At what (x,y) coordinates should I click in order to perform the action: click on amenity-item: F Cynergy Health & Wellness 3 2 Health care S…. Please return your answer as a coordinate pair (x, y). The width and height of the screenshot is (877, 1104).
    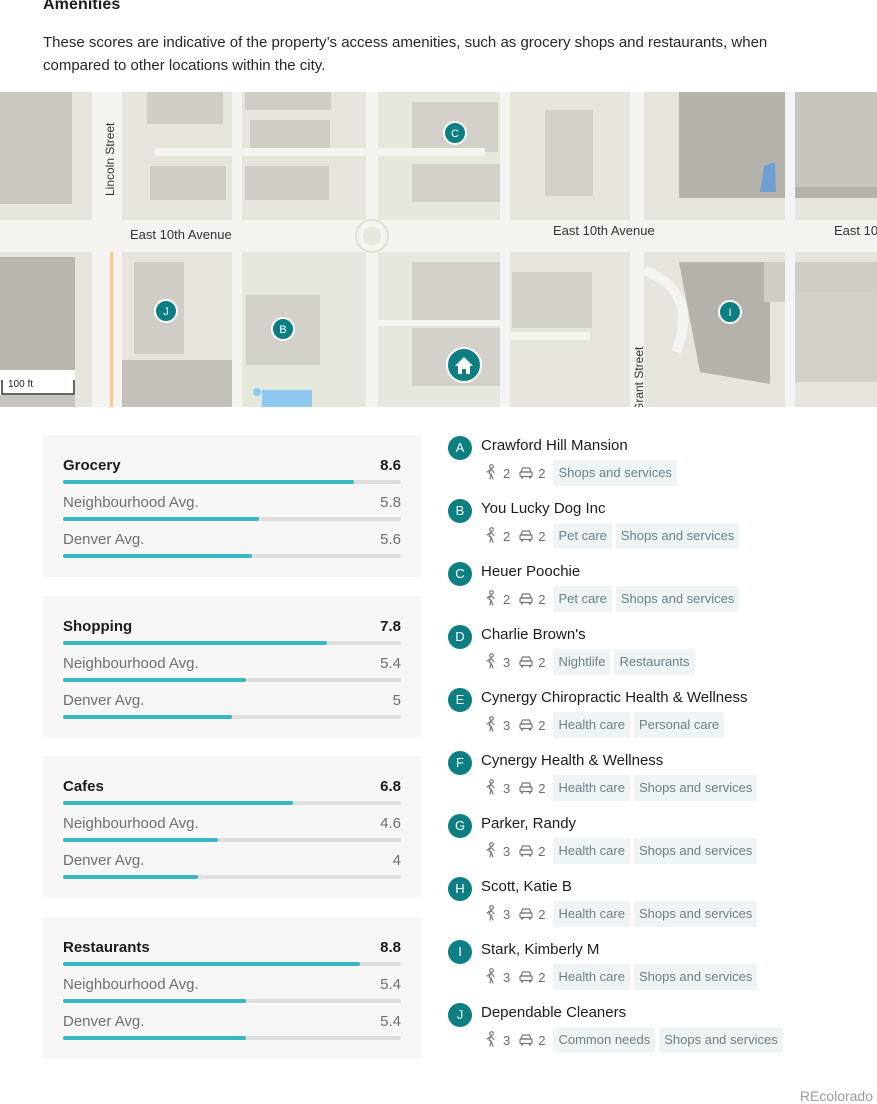
    Looking at the image, I should click on (658, 780).